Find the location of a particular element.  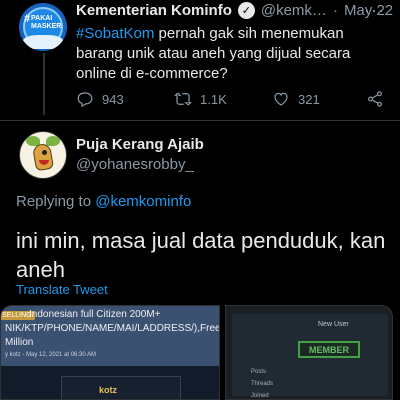

author-handle: @yohanesrobby_ is located at coordinates (135, 164).